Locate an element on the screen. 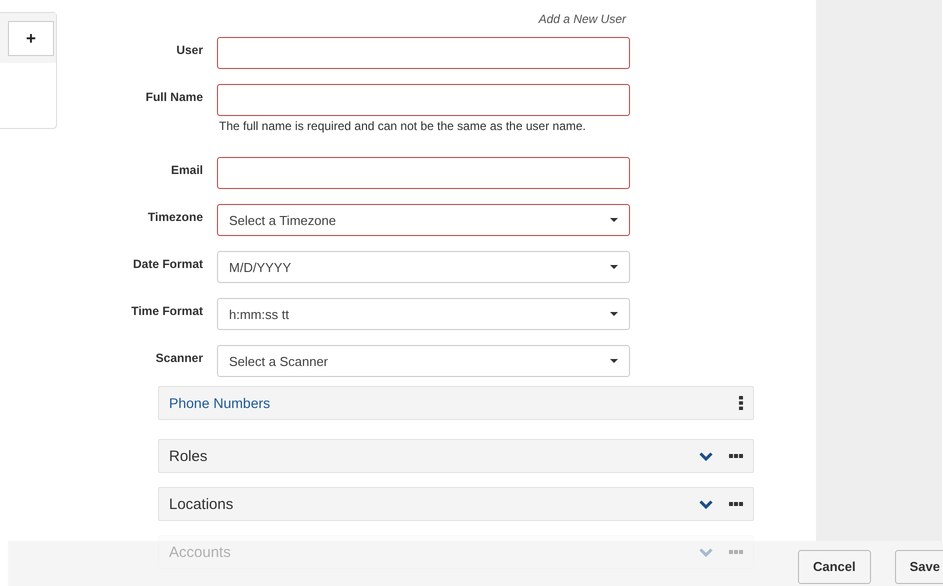  panel-title: Roles is located at coordinates (188, 456).